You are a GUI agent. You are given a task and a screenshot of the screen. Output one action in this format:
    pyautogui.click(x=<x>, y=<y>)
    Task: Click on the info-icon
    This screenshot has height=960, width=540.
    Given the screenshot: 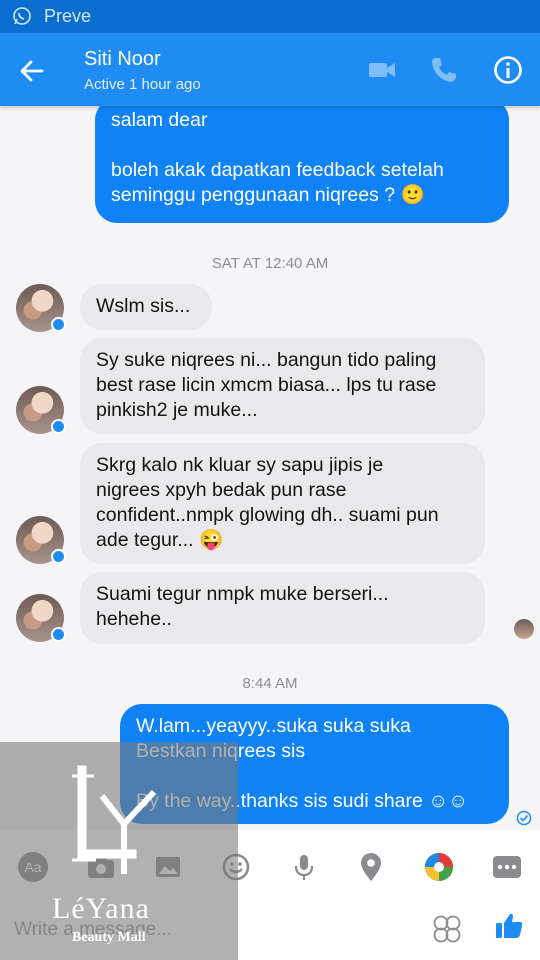 What is the action you would take?
    pyautogui.click(x=508, y=70)
    